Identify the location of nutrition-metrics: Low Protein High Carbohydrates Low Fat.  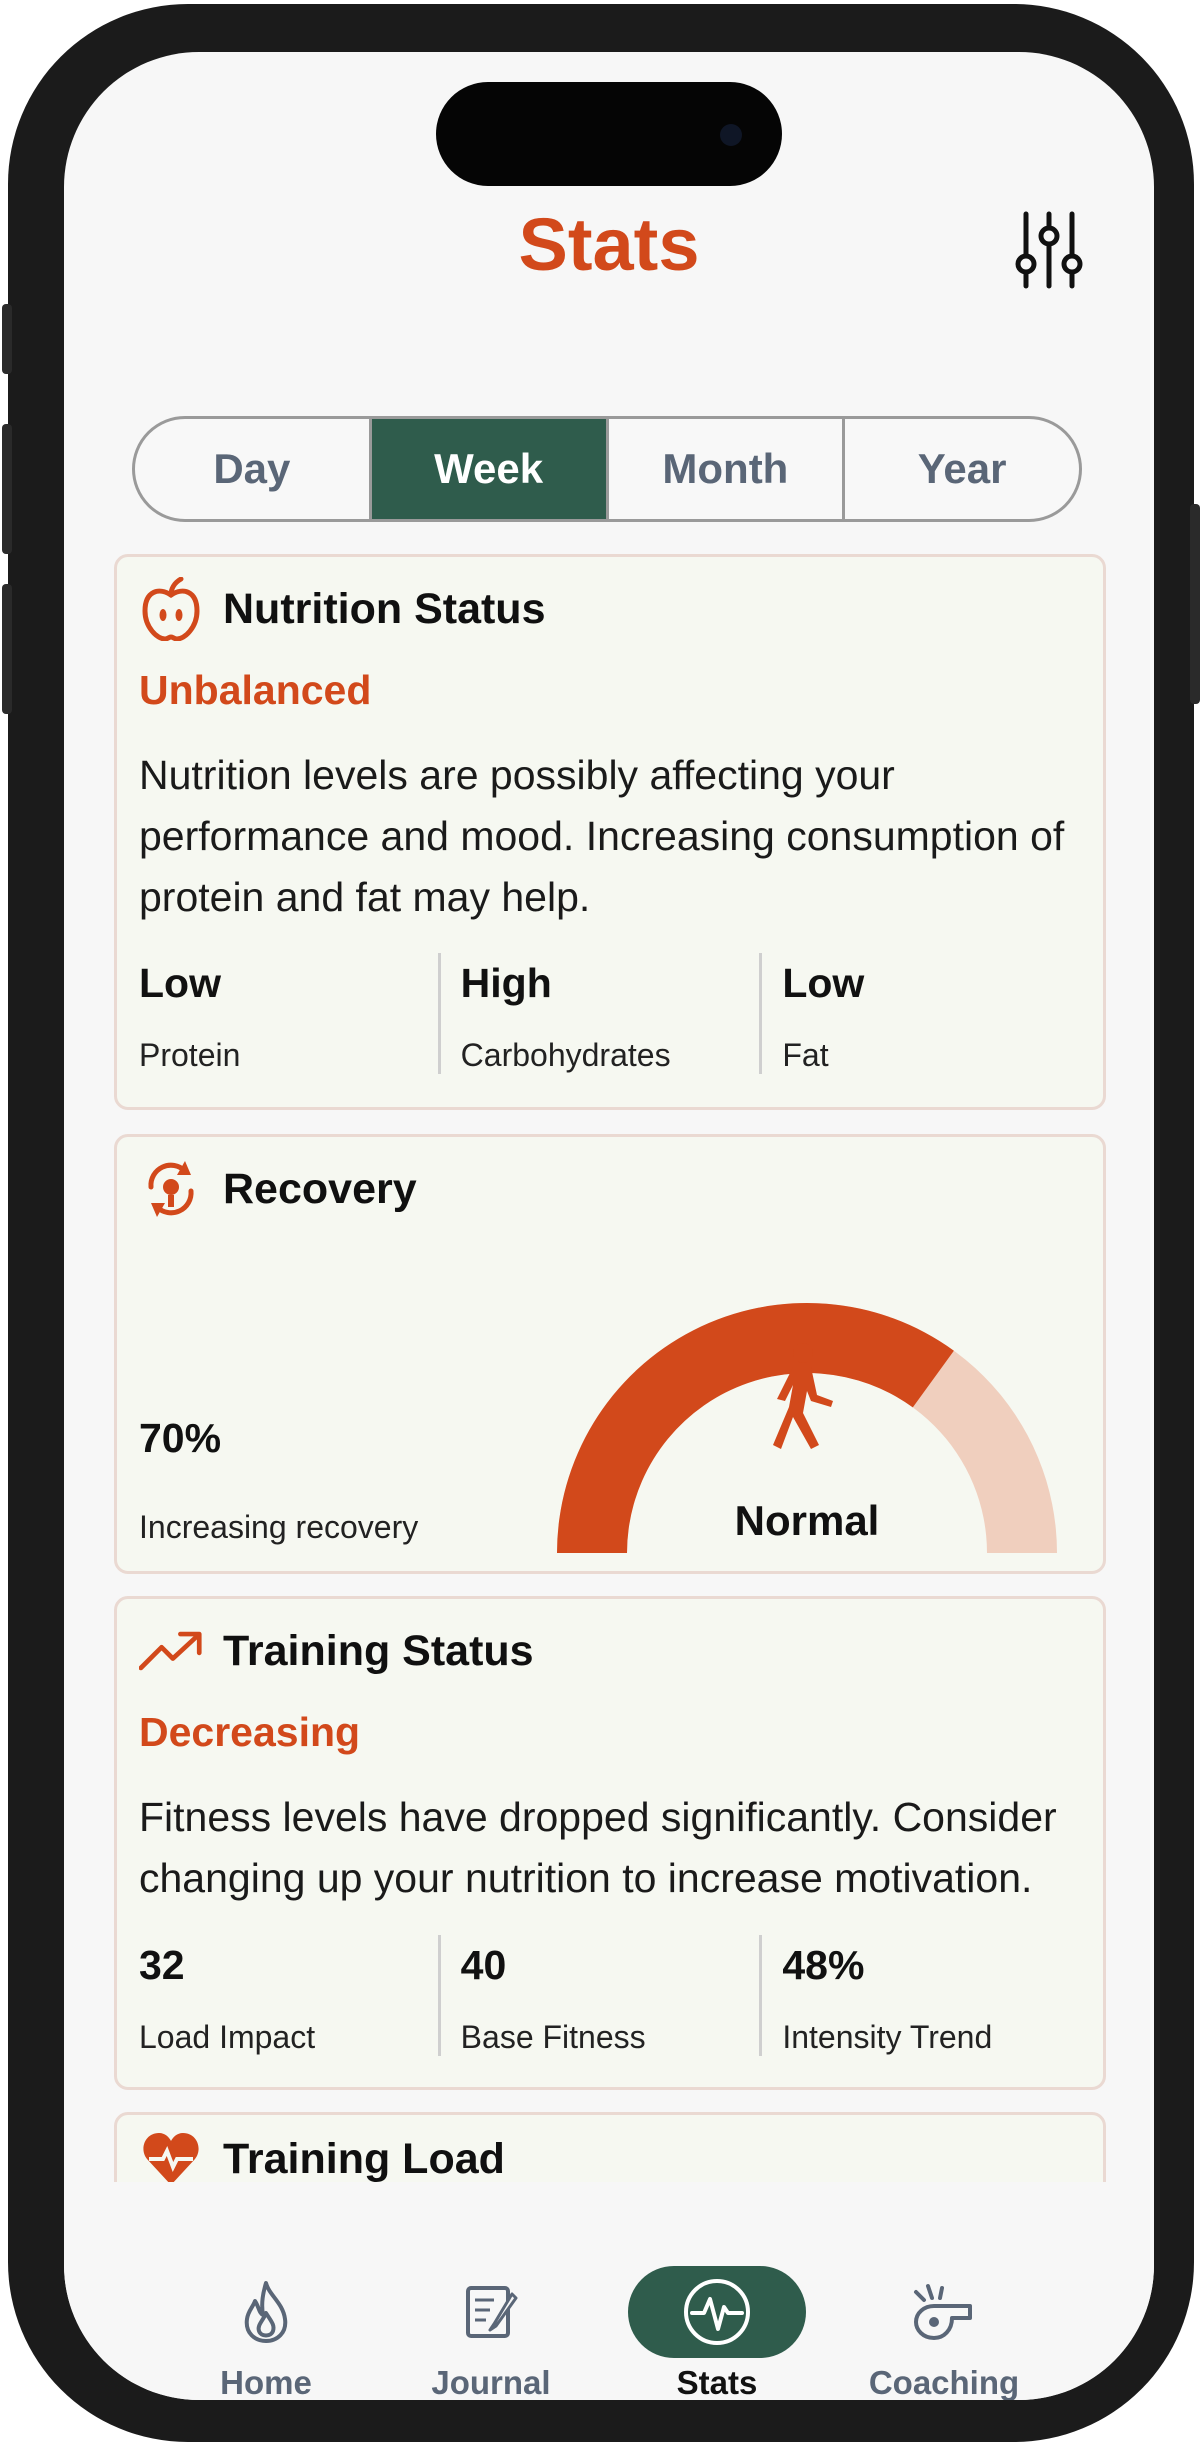
(610, 1013).